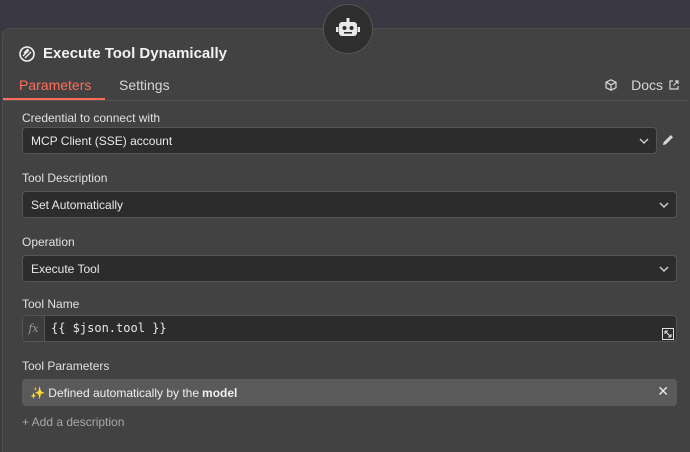  I want to click on tool-name-expression-input: fx {{ $json.tool }}, so click(349, 328).